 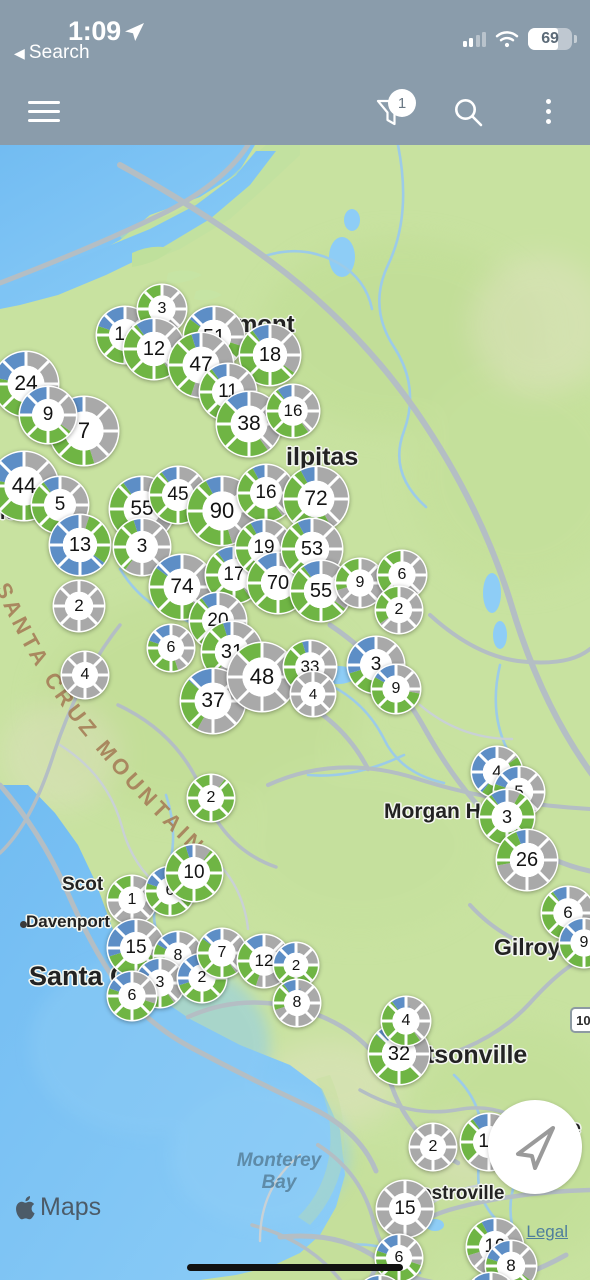 I want to click on cluster-marker: 26, so click(x=527, y=860).